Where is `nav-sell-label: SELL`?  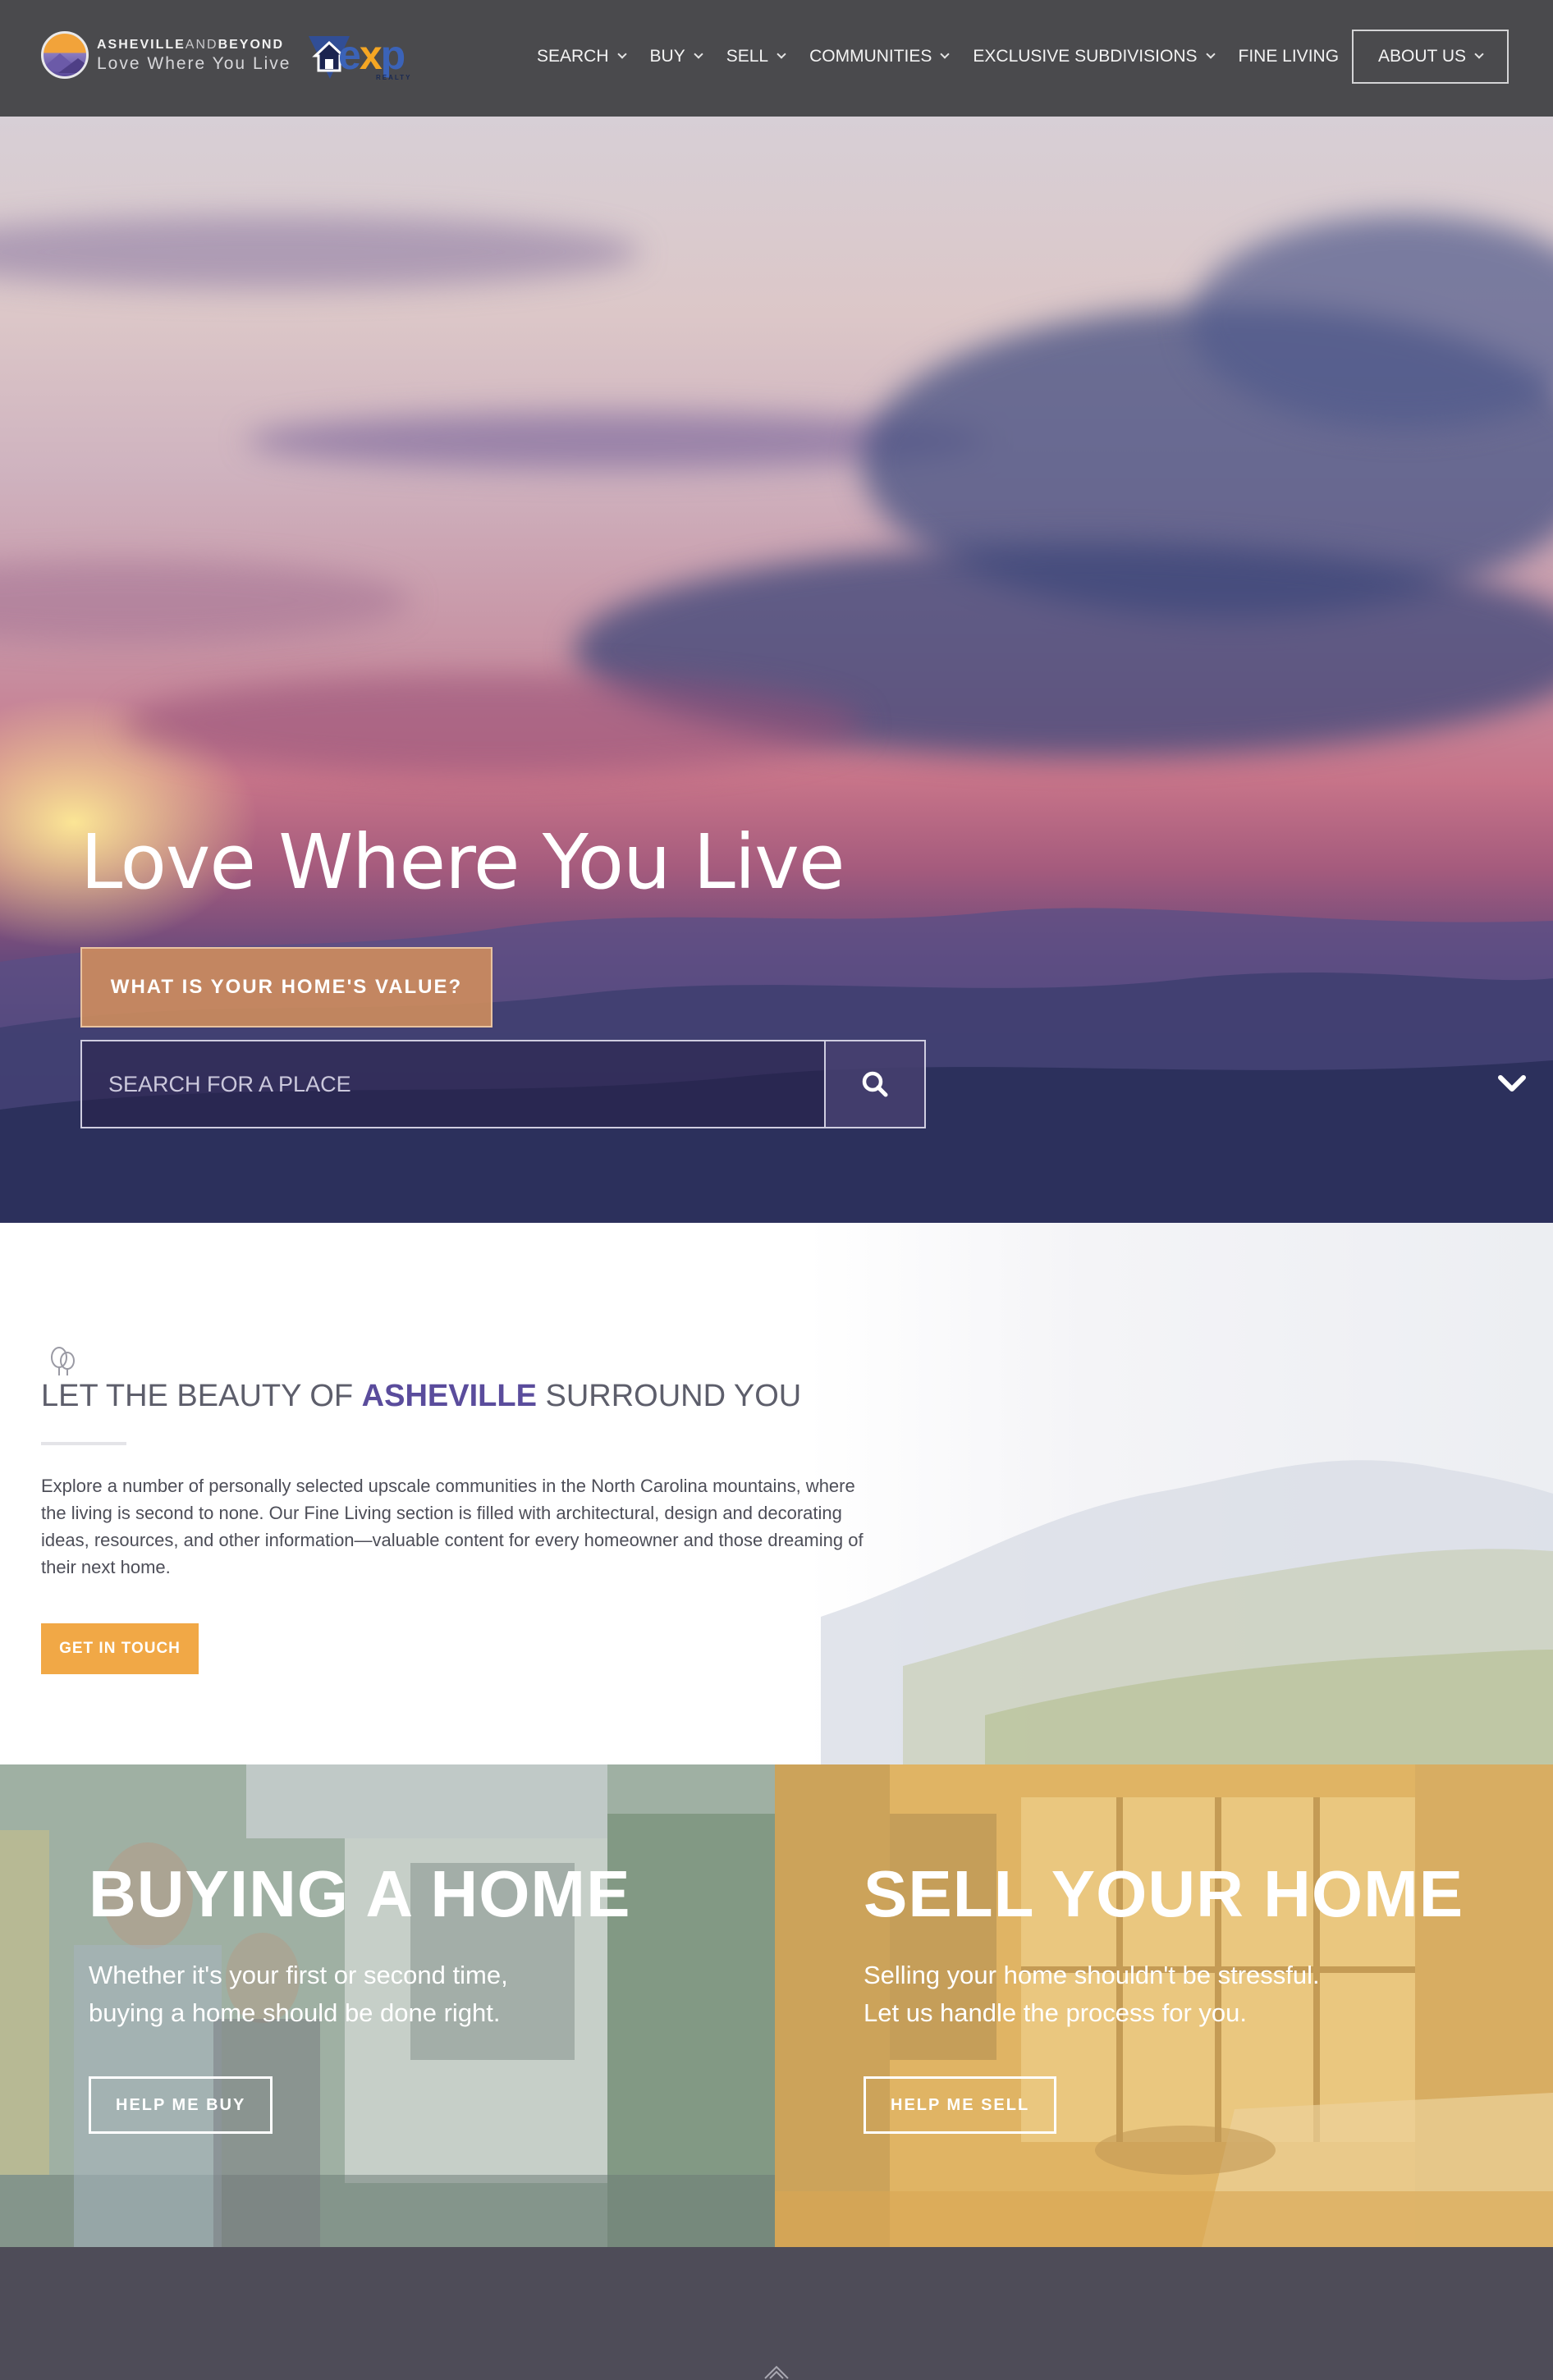 nav-sell-label: SELL is located at coordinates (747, 56).